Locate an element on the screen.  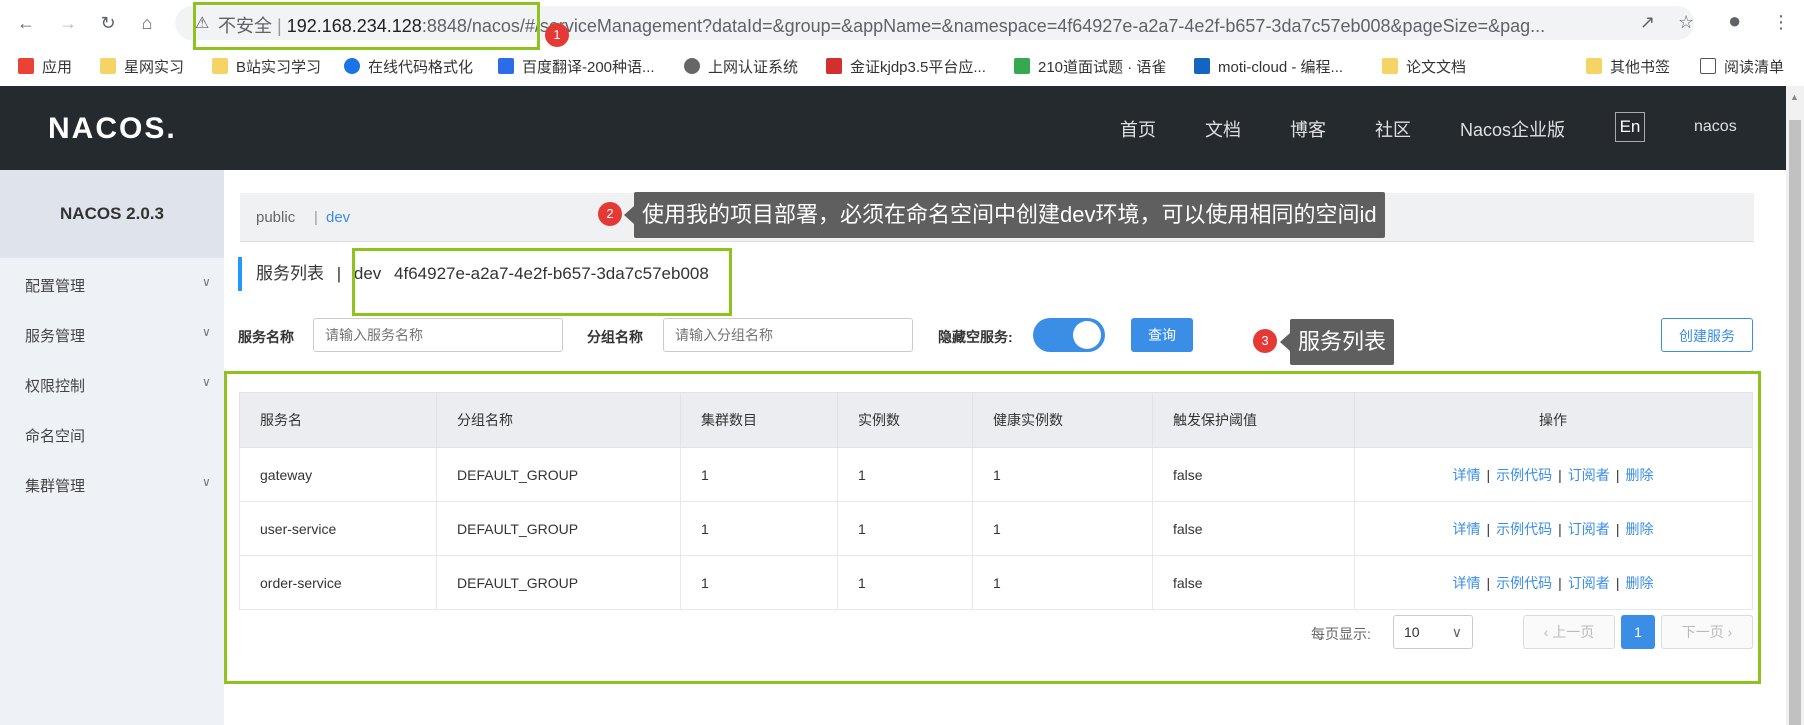
bookmark-apps: 应用 is located at coordinates (45, 66).